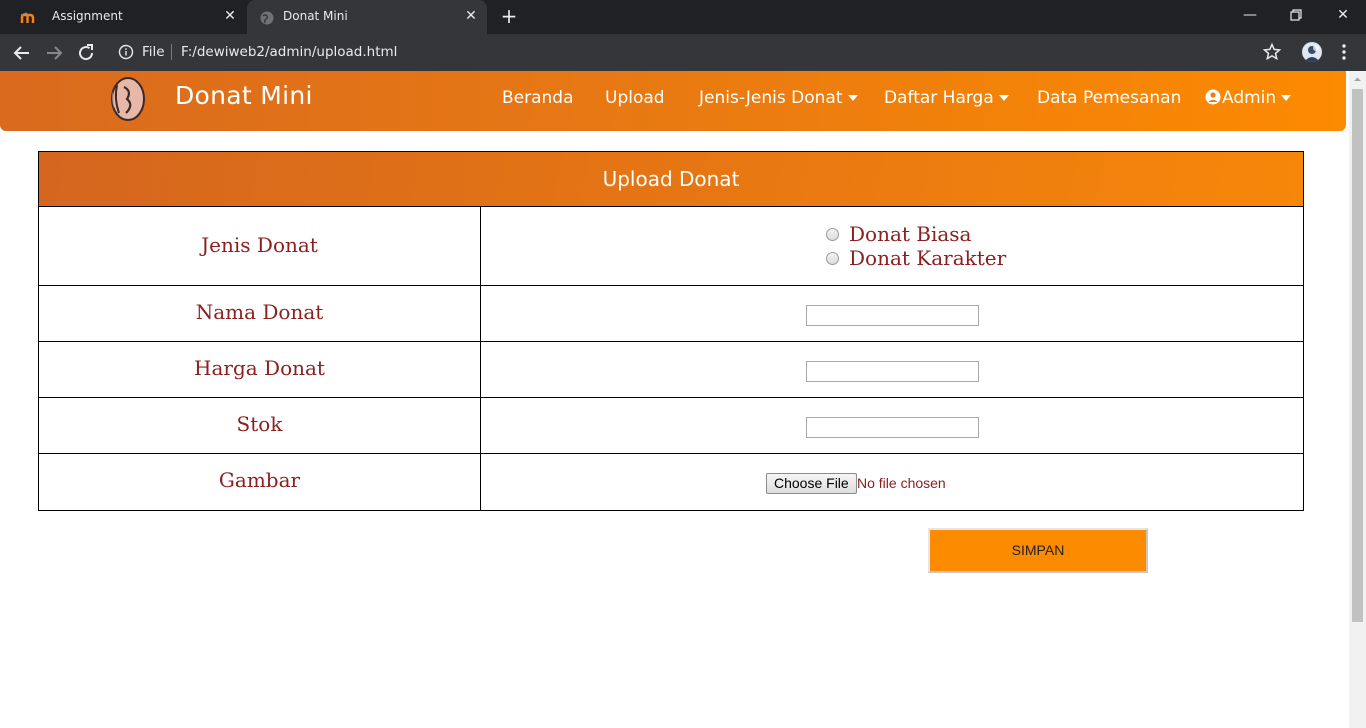 The width and height of the screenshot is (1366, 728). I want to click on new-tab-plus-icon: +, so click(509, 16).